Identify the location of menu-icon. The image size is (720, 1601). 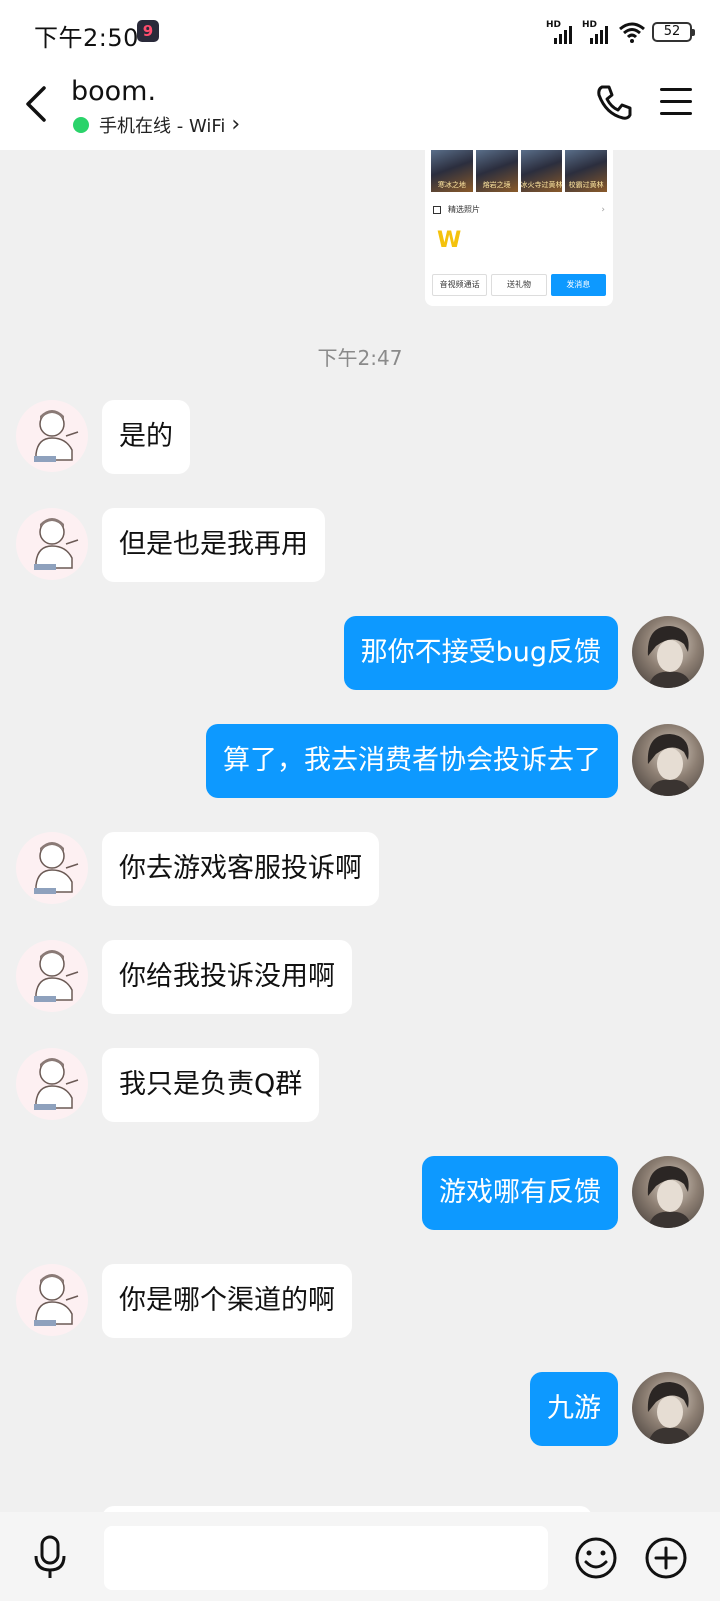
(676, 103).